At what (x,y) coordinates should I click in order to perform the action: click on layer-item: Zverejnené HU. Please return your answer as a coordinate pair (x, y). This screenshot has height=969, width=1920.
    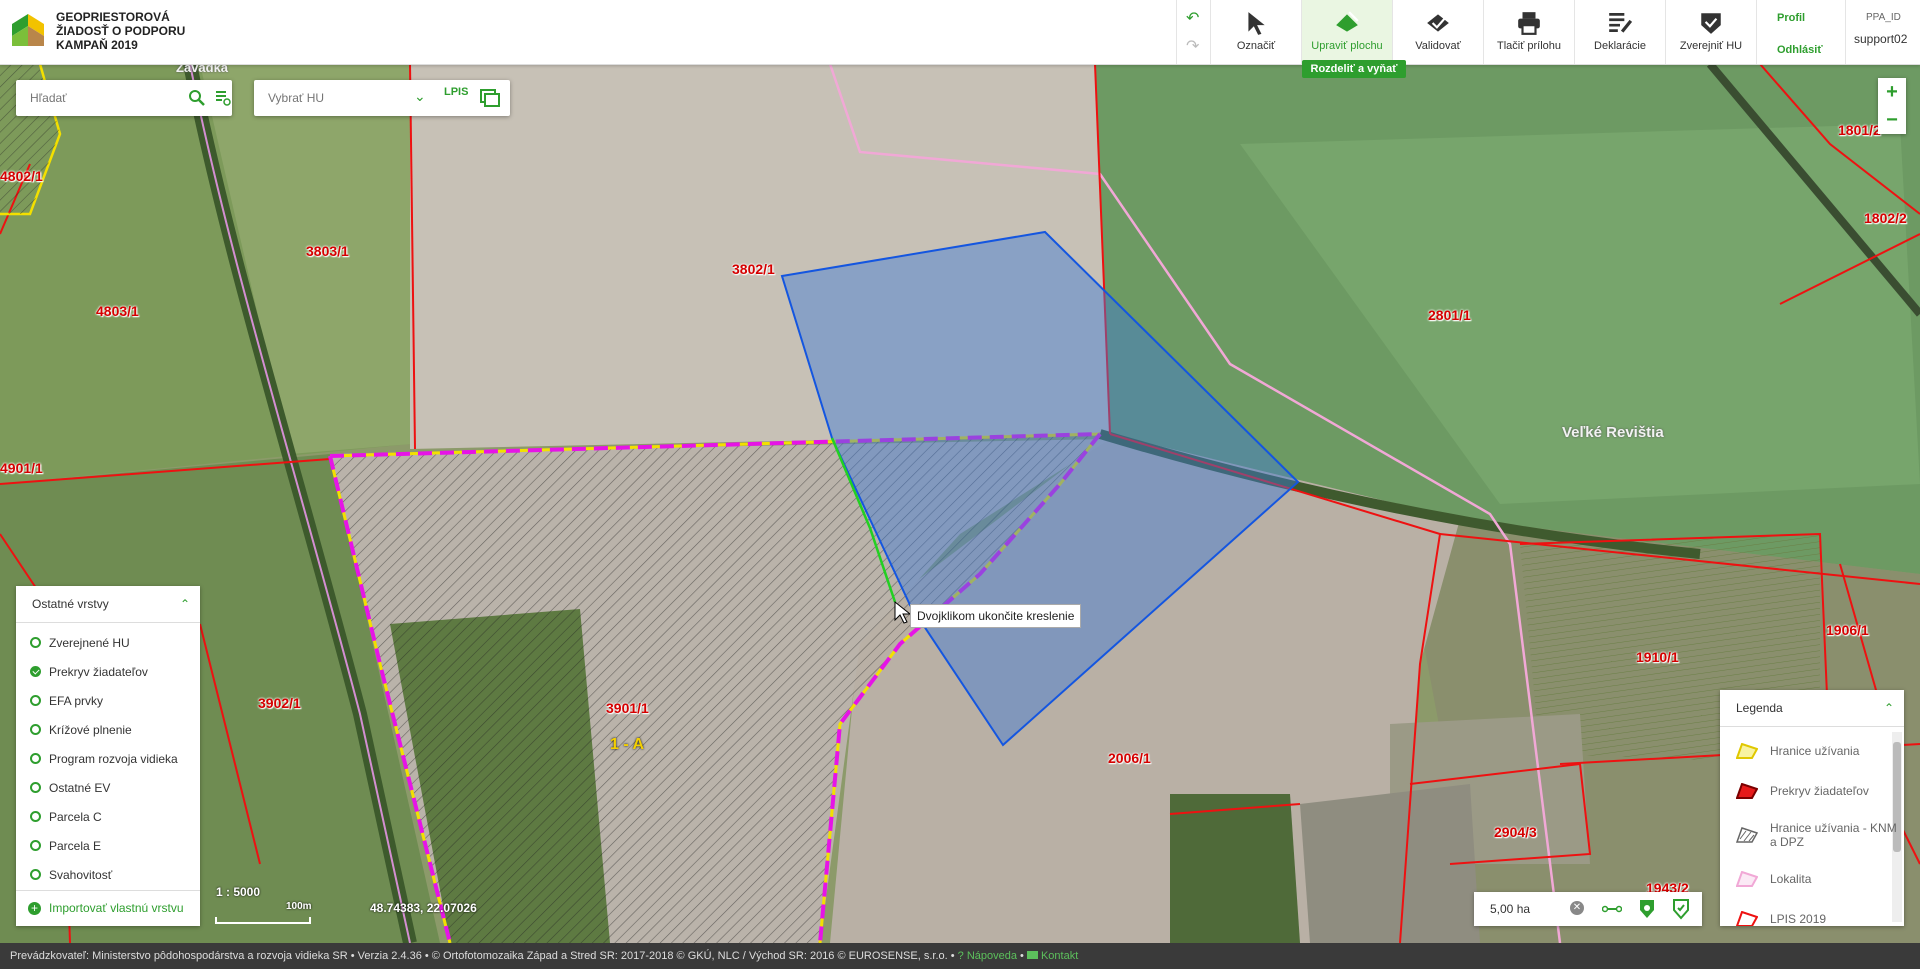
    Looking at the image, I should click on (108, 643).